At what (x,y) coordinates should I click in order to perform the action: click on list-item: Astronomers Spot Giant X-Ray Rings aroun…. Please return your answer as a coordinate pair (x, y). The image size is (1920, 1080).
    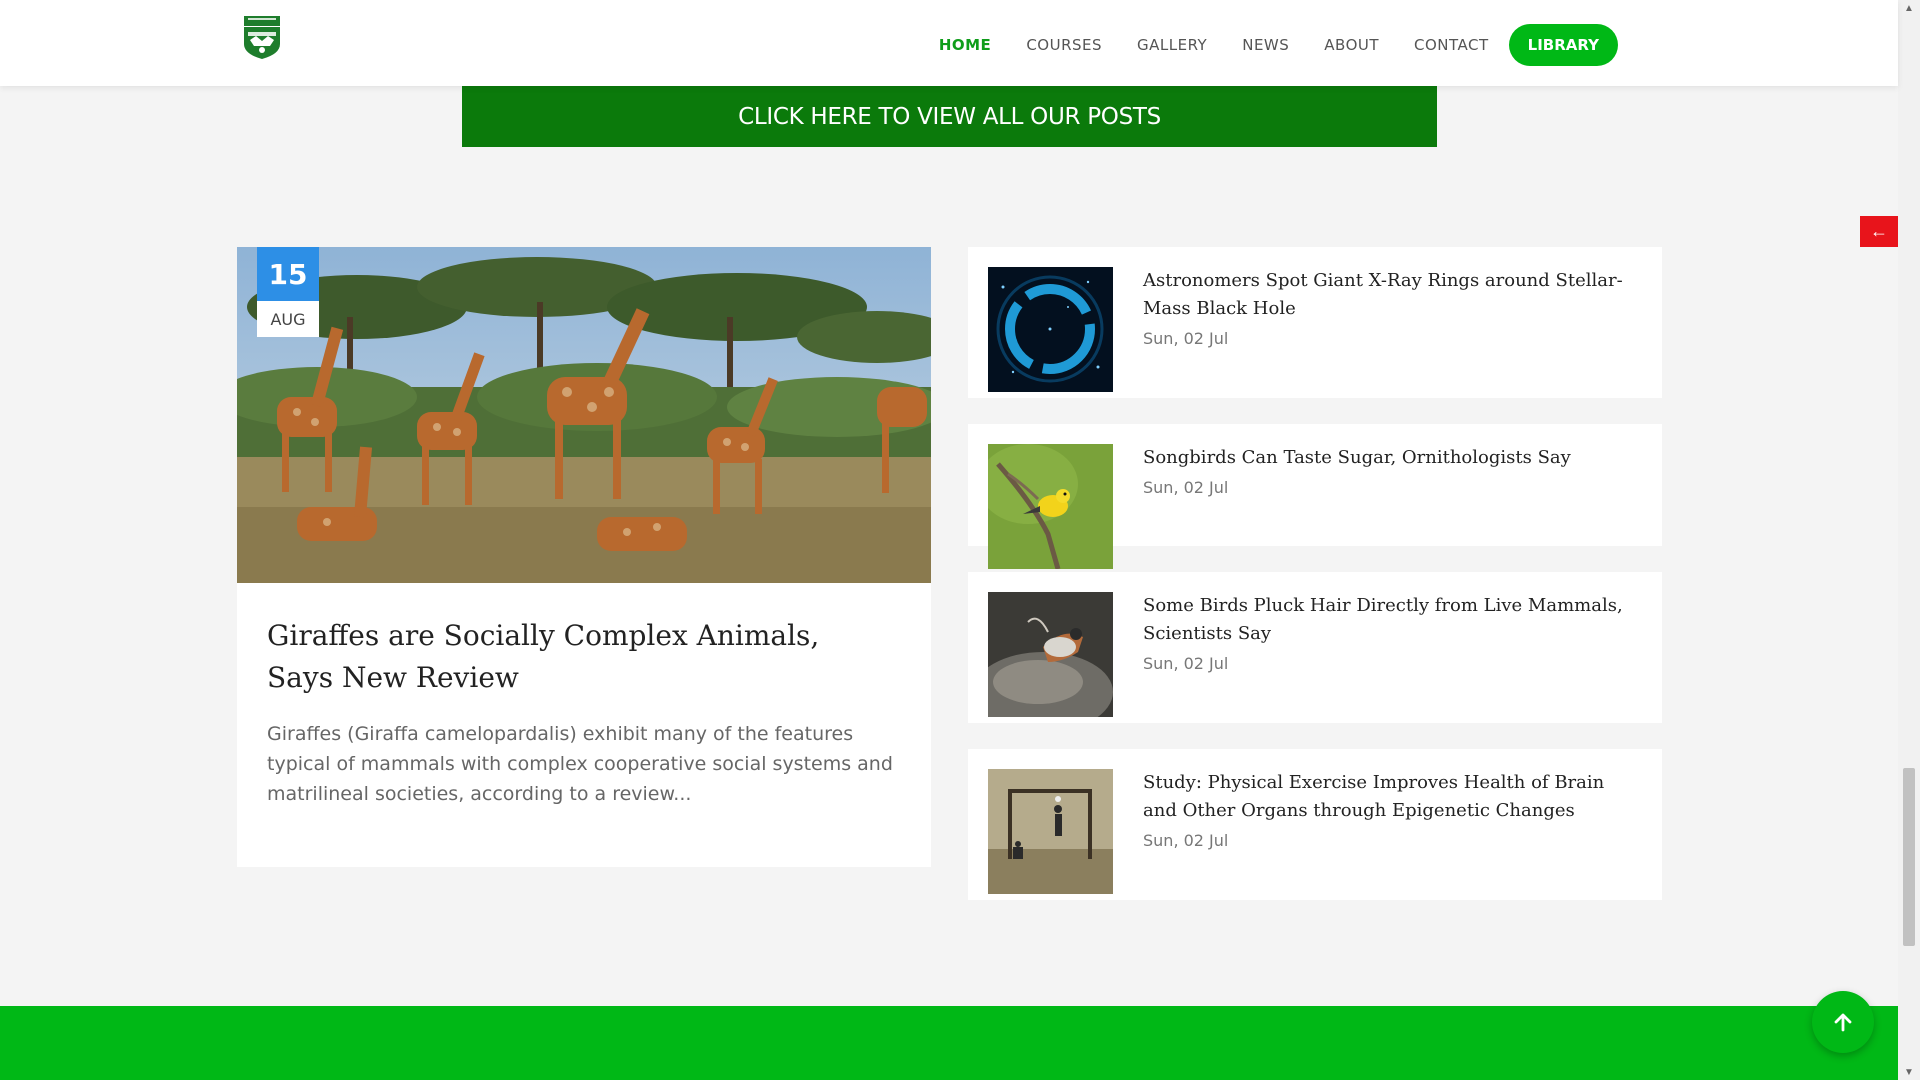
    Looking at the image, I should click on (1315, 322).